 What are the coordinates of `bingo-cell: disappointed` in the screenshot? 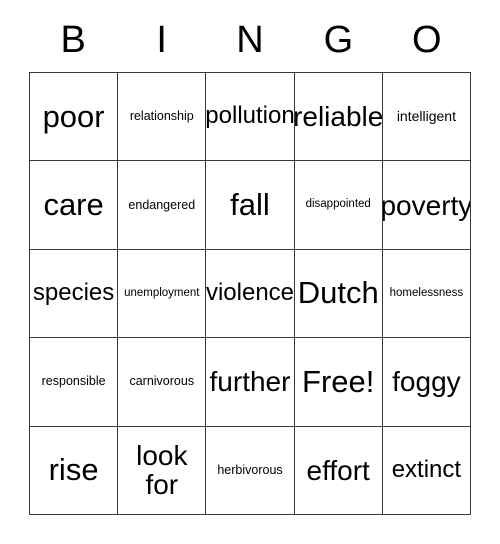 It's located at (338, 205).